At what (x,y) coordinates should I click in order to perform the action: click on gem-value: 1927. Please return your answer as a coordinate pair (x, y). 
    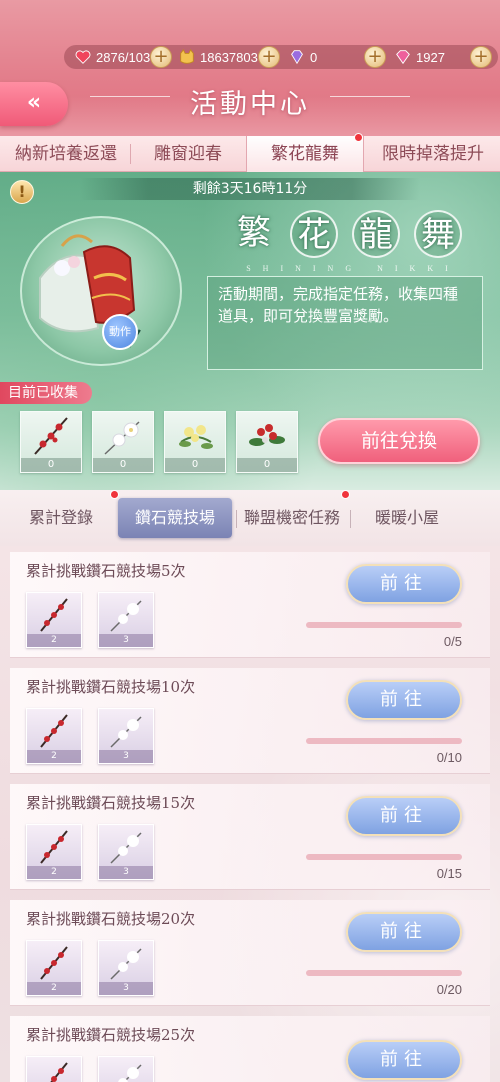
    Looking at the image, I should click on (430, 57).